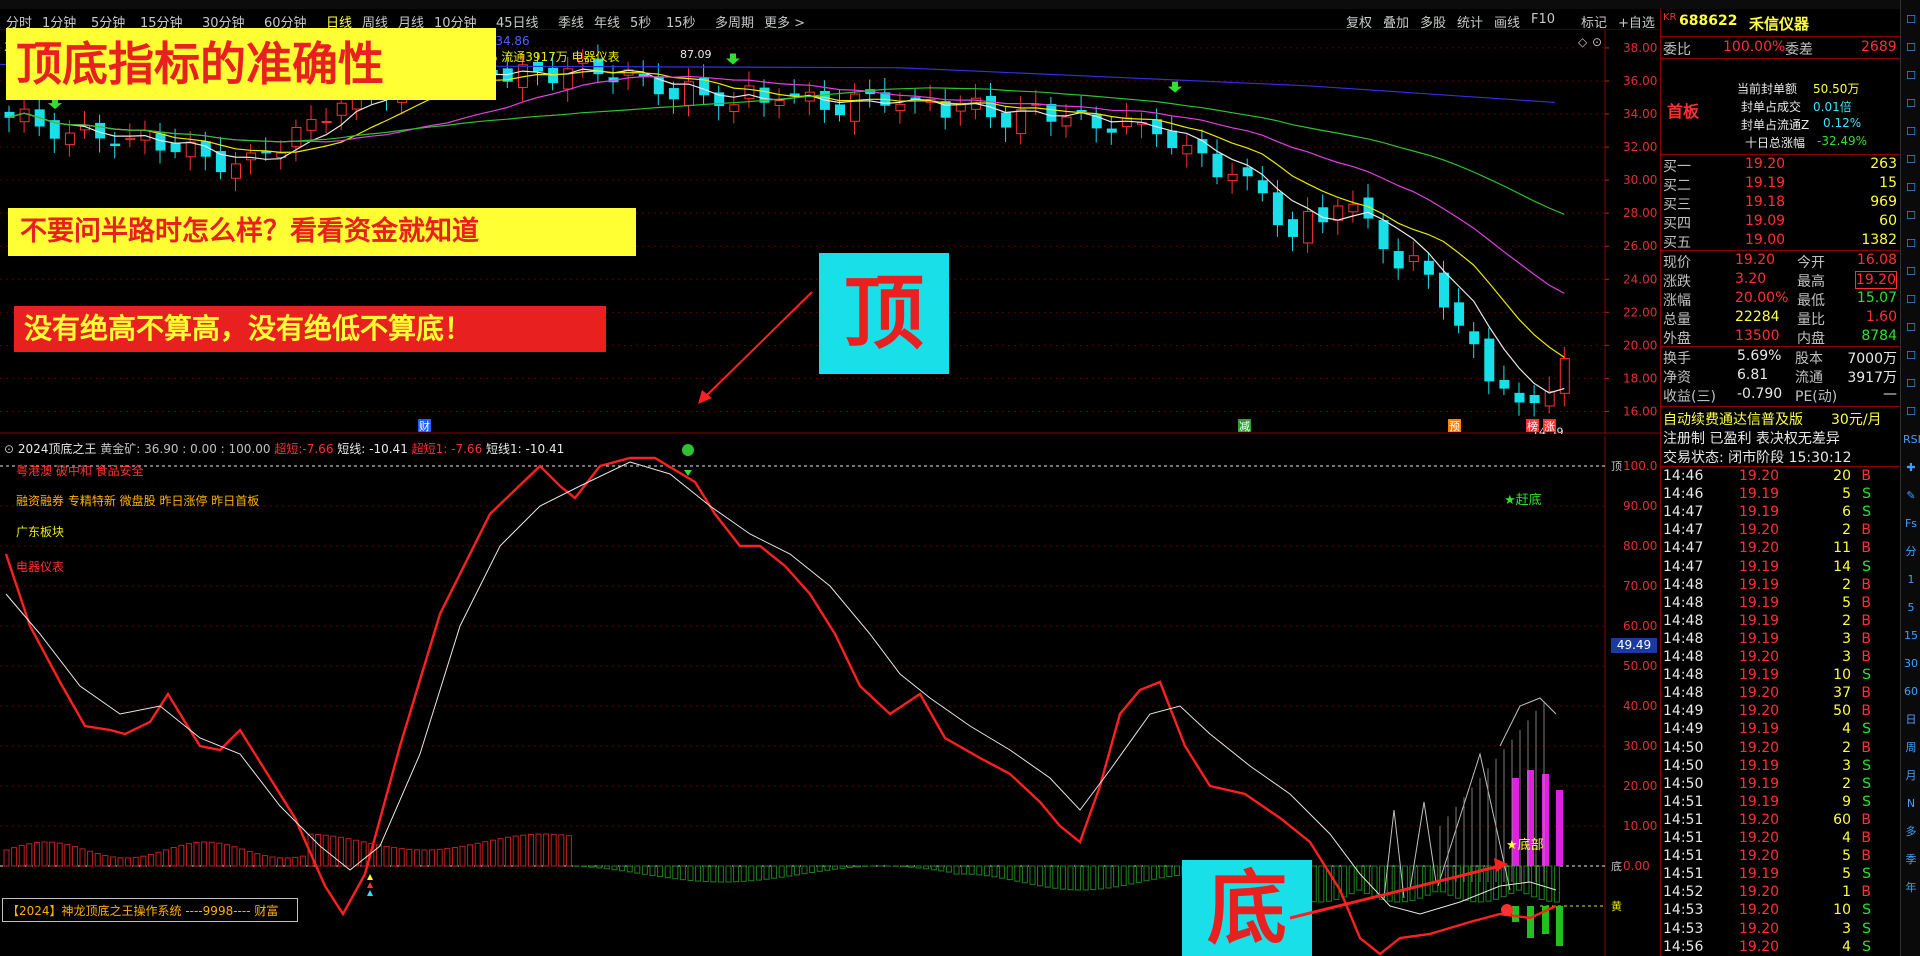 The height and width of the screenshot is (956, 1920). What do you see at coordinates (1583, 42) in the screenshot?
I see `chart-options-icon: ◇` at bounding box center [1583, 42].